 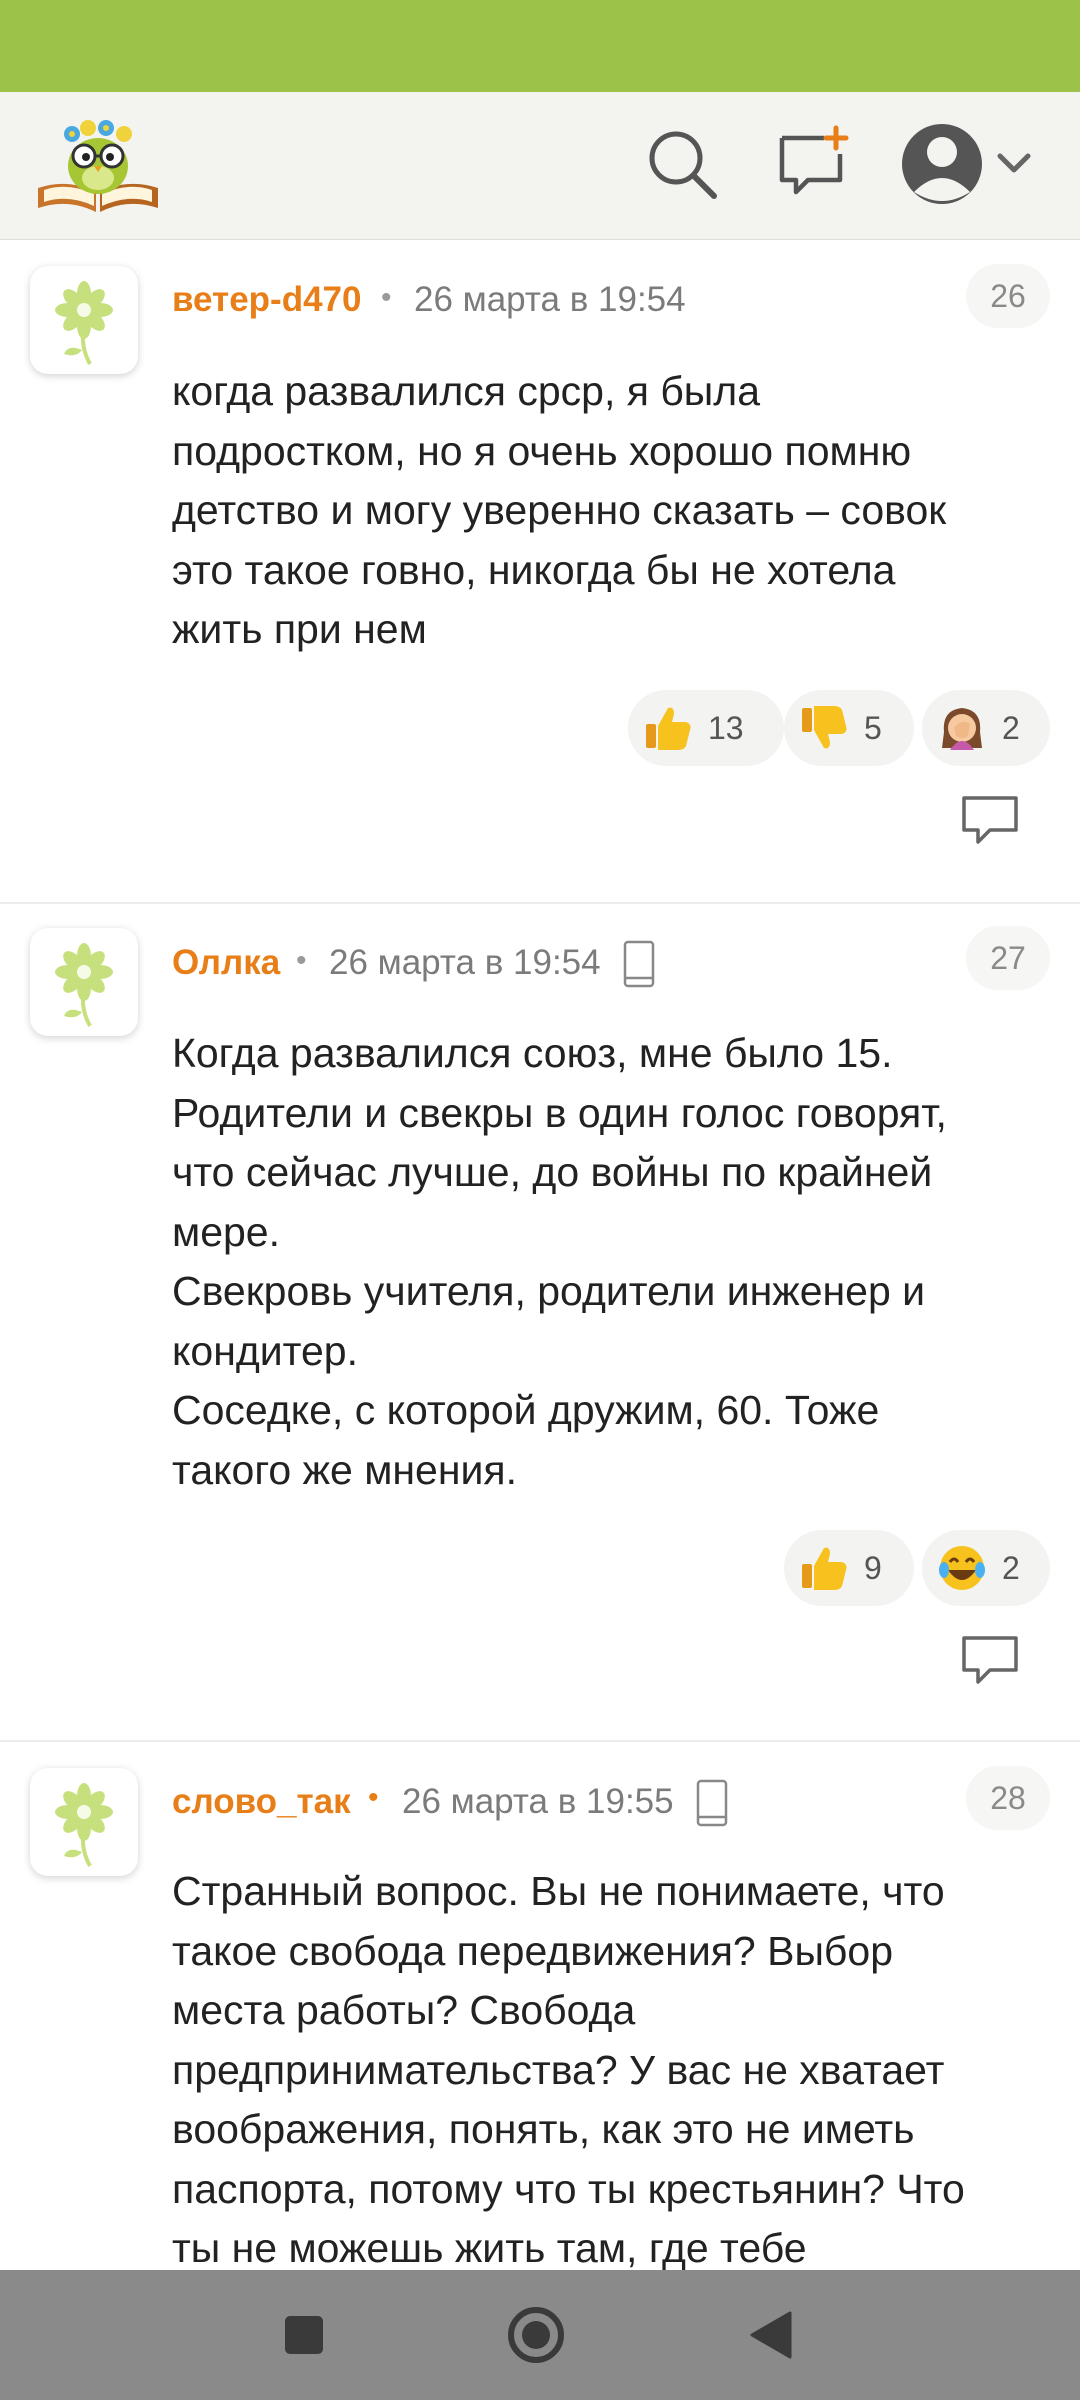 What do you see at coordinates (849, 728) in the screenshot?
I see `reaction-thumbs-down: 5` at bounding box center [849, 728].